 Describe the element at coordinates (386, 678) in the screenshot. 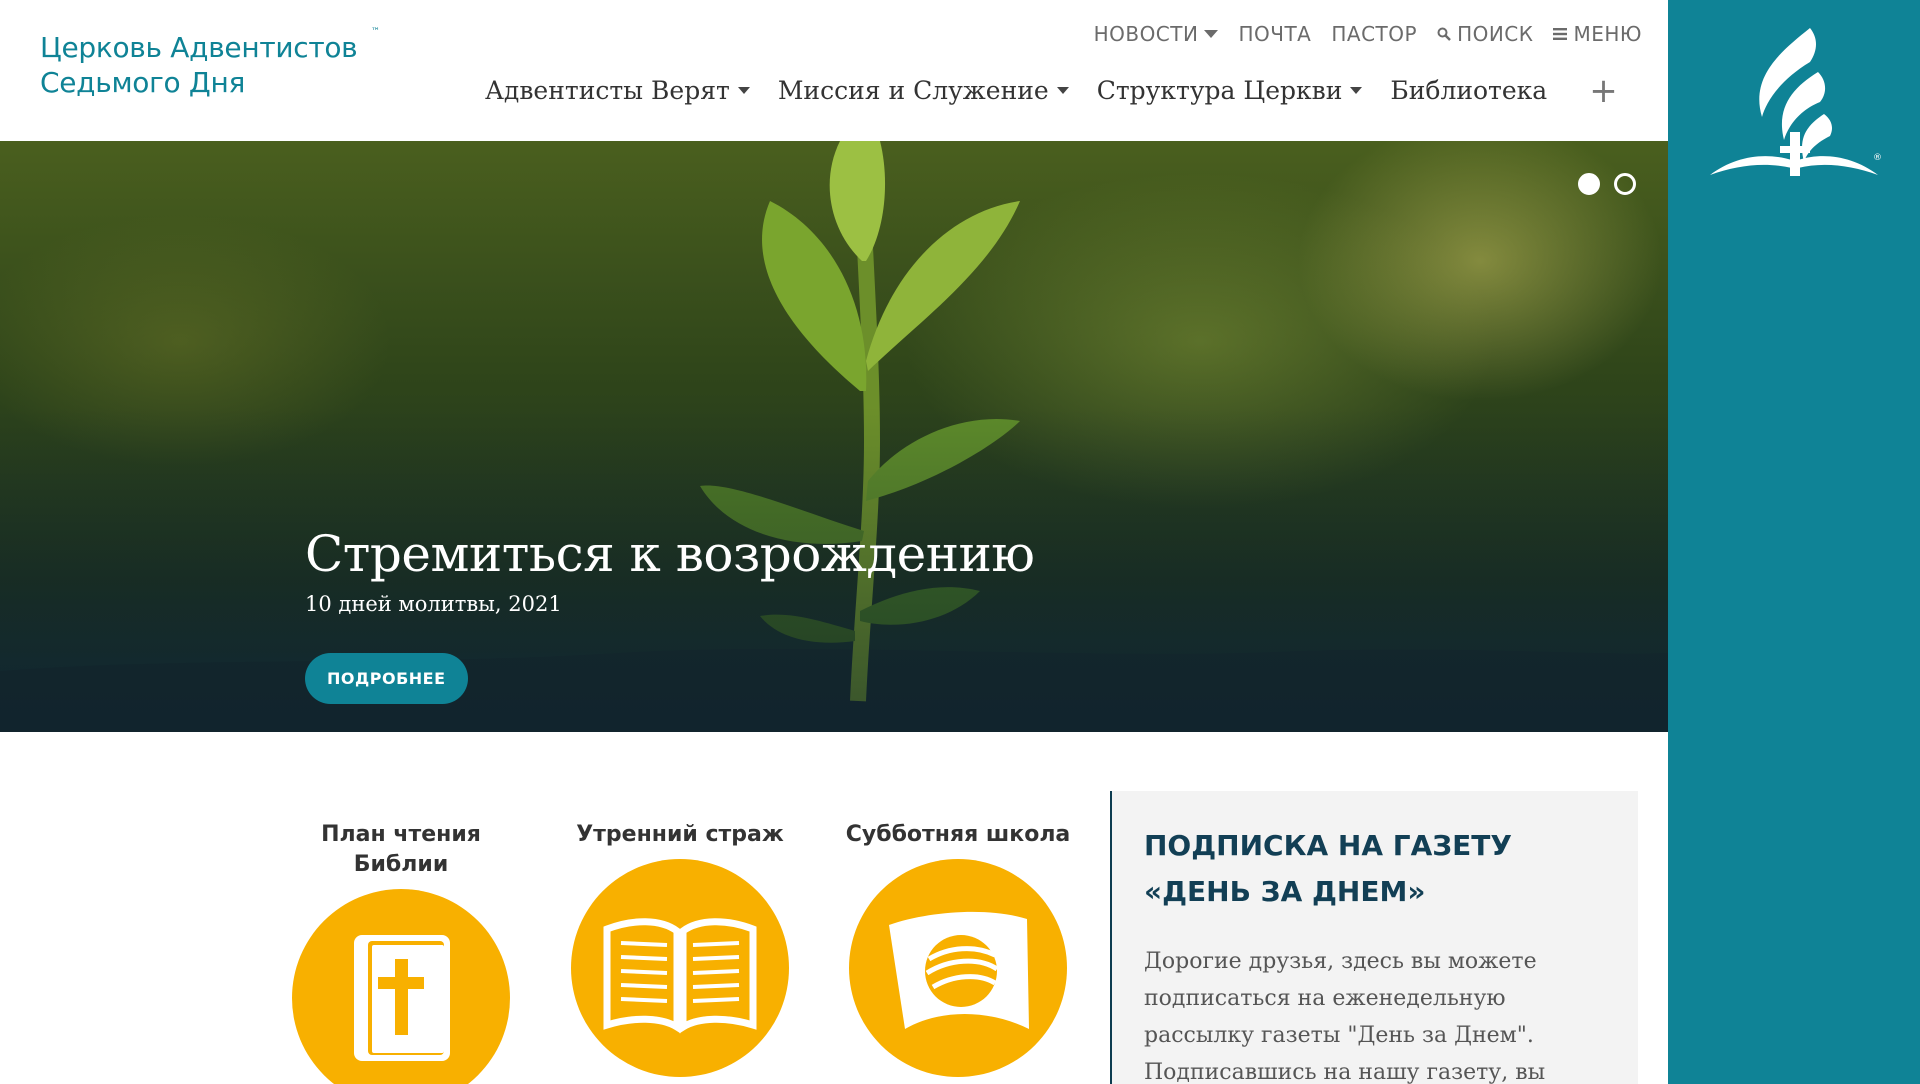

I see `hero-more-button: ПОДРОБНЕЕ` at that location.